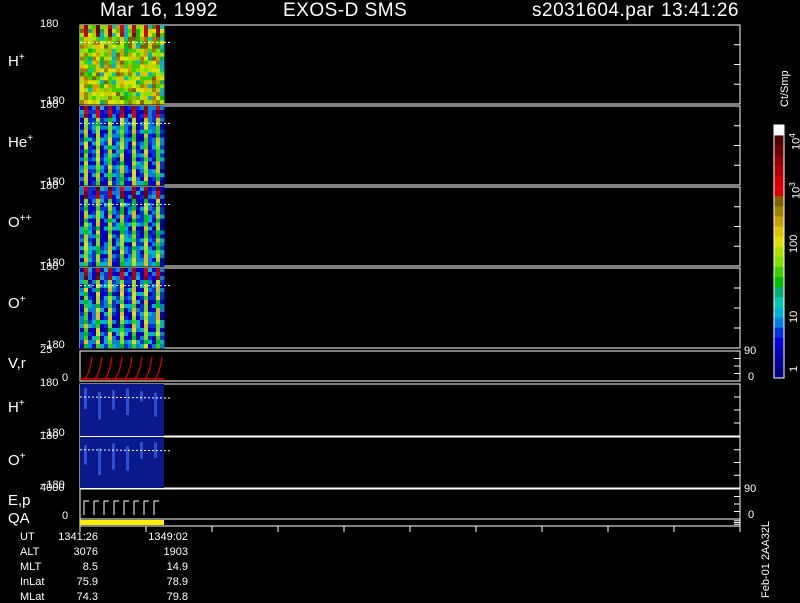 This screenshot has height=603, width=800. Describe the element at coordinates (766, 559) in the screenshot. I see `footer-code: Feb-01 2AA32L` at that location.